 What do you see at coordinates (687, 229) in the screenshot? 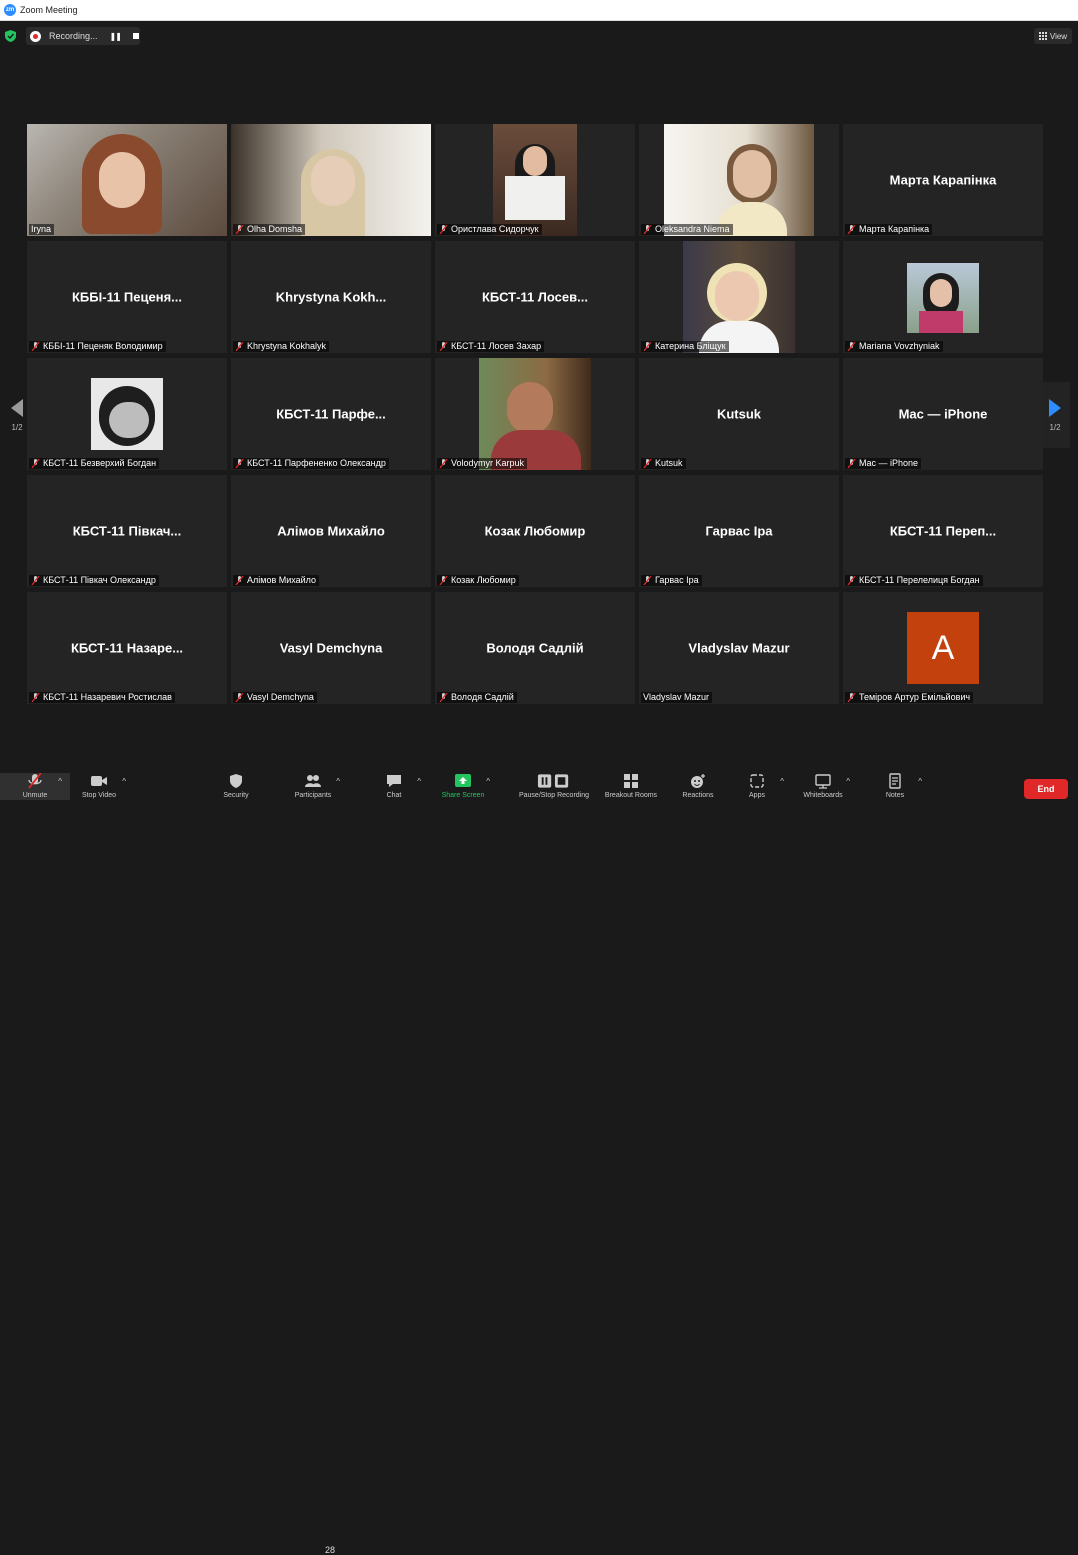
I see `participant-name-label: Oleksandra Niema` at bounding box center [687, 229].